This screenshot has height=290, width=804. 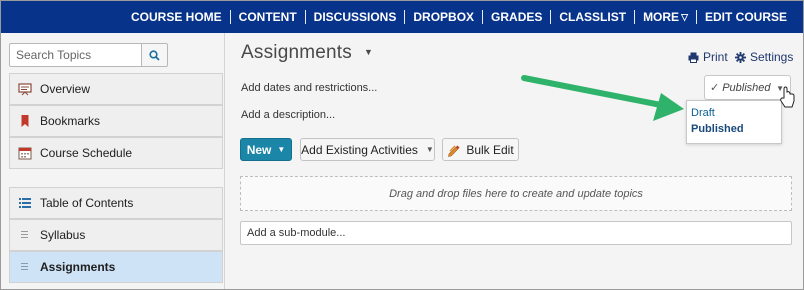 I want to click on sidebar-item-assignments: Assignments, so click(x=116, y=267).